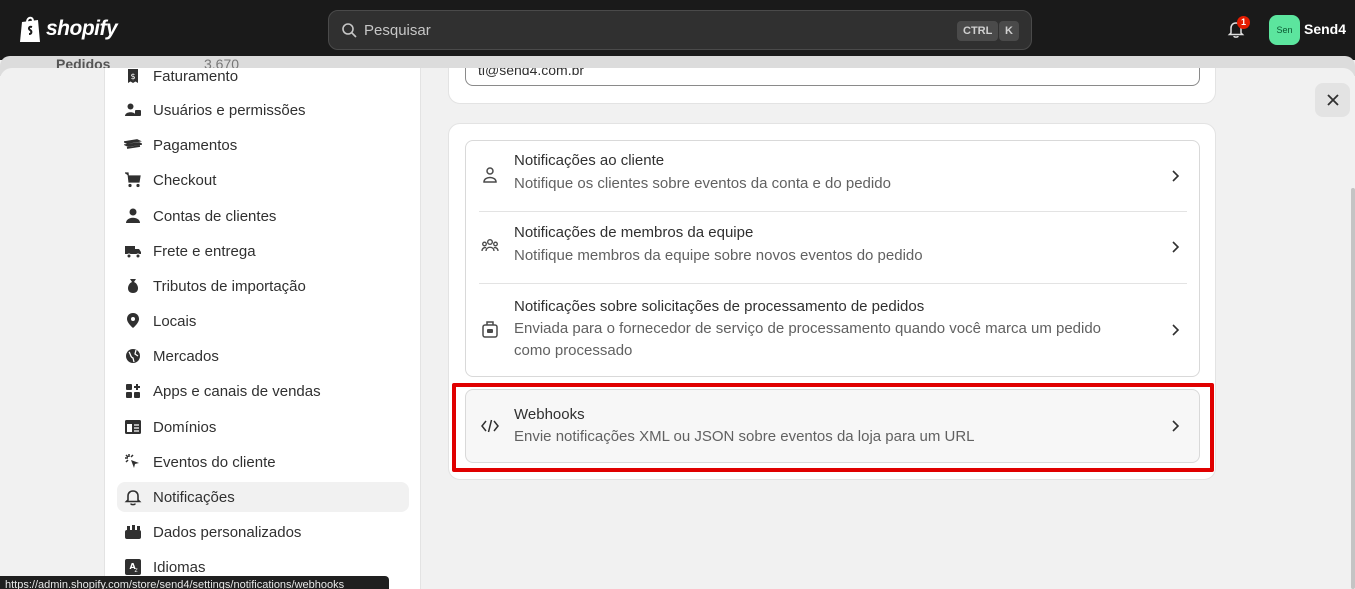 The height and width of the screenshot is (589, 1355). What do you see at coordinates (1353, 388) in the screenshot?
I see `scrollbar` at bounding box center [1353, 388].